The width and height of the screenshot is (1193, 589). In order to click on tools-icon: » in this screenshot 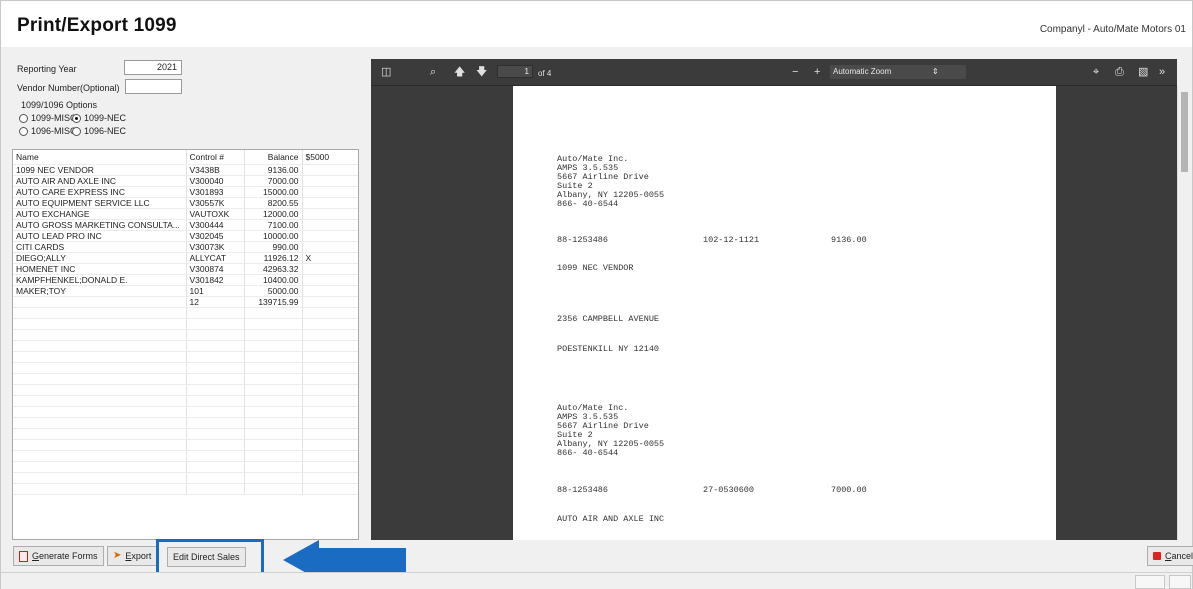, I will do `click(1162, 72)`.